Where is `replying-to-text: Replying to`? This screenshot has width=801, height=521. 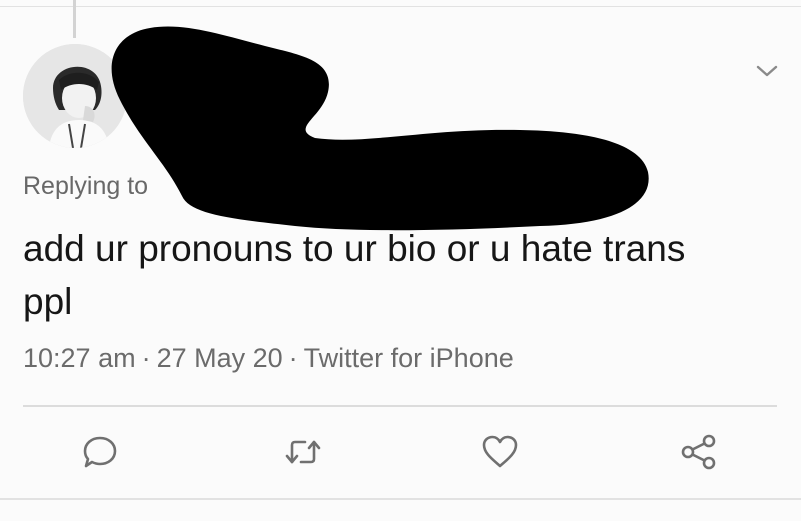
replying-to-text: Replying to is located at coordinates (86, 186).